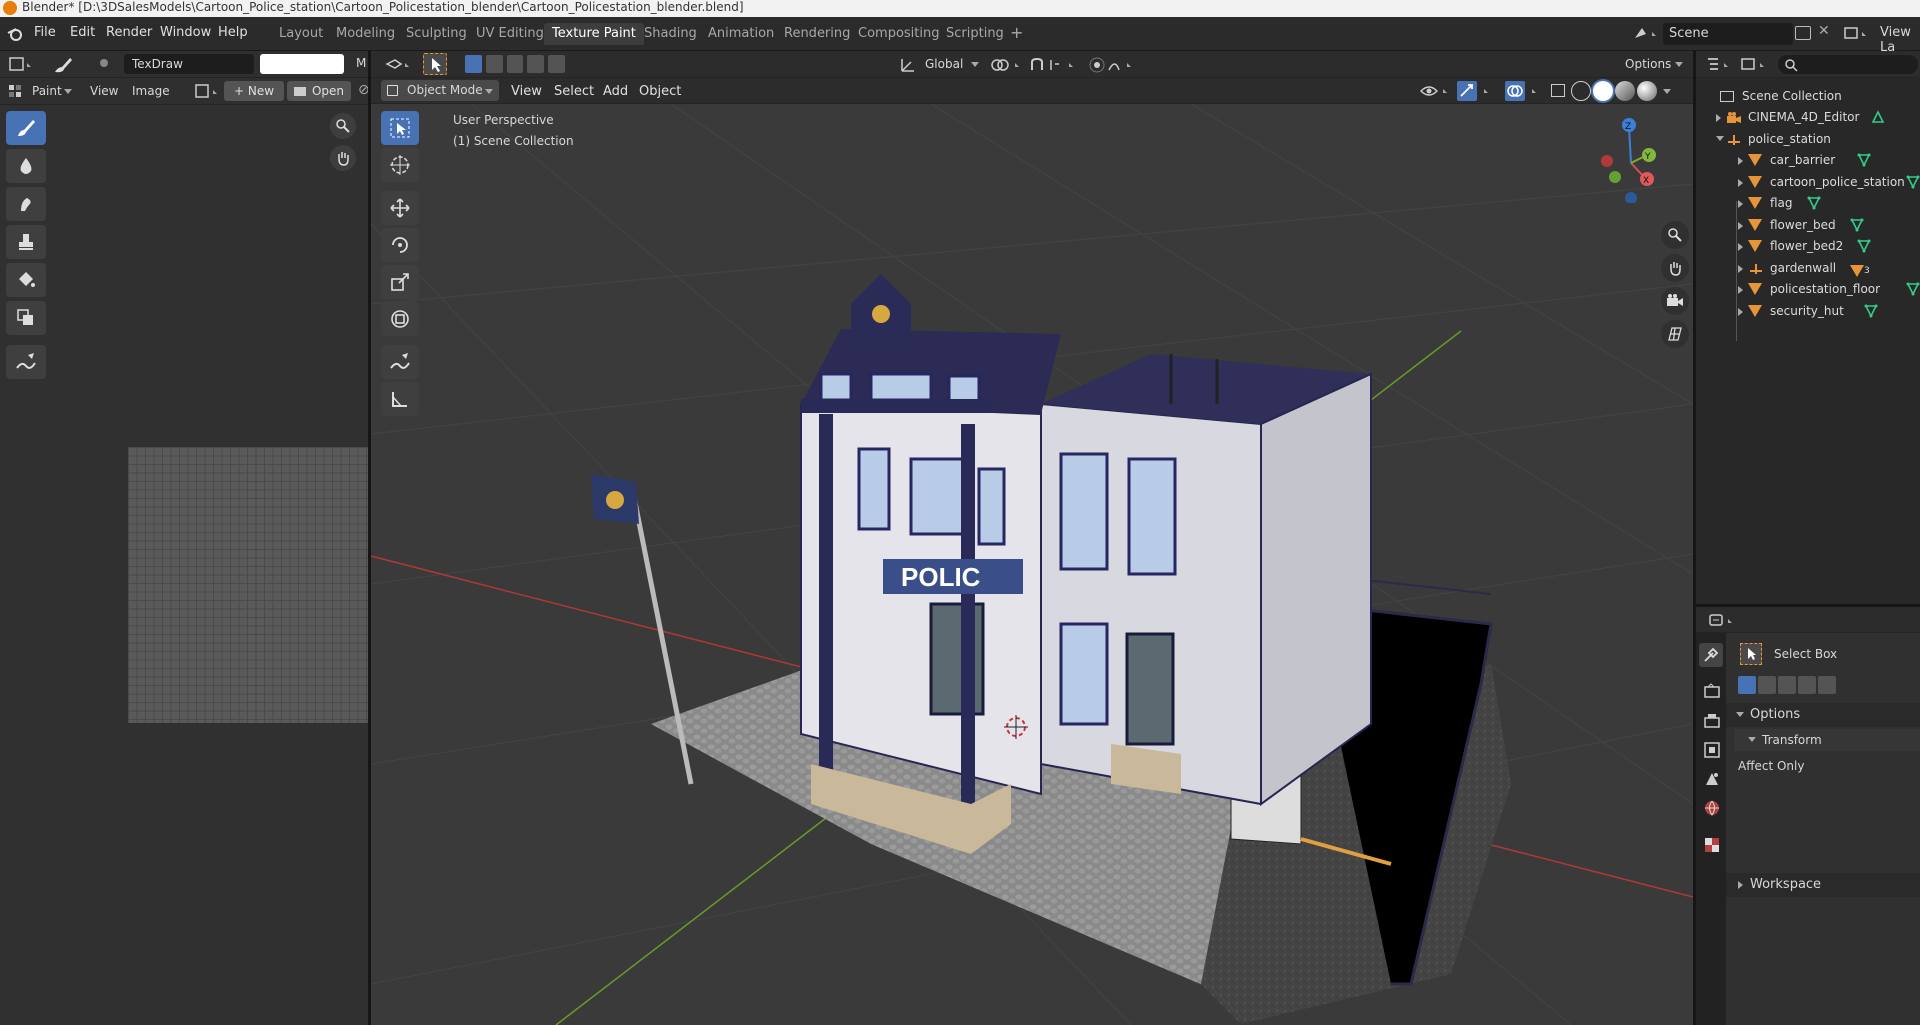 The image size is (1920, 1025). What do you see at coordinates (248, 585) in the screenshot?
I see `uv-grid` at bounding box center [248, 585].